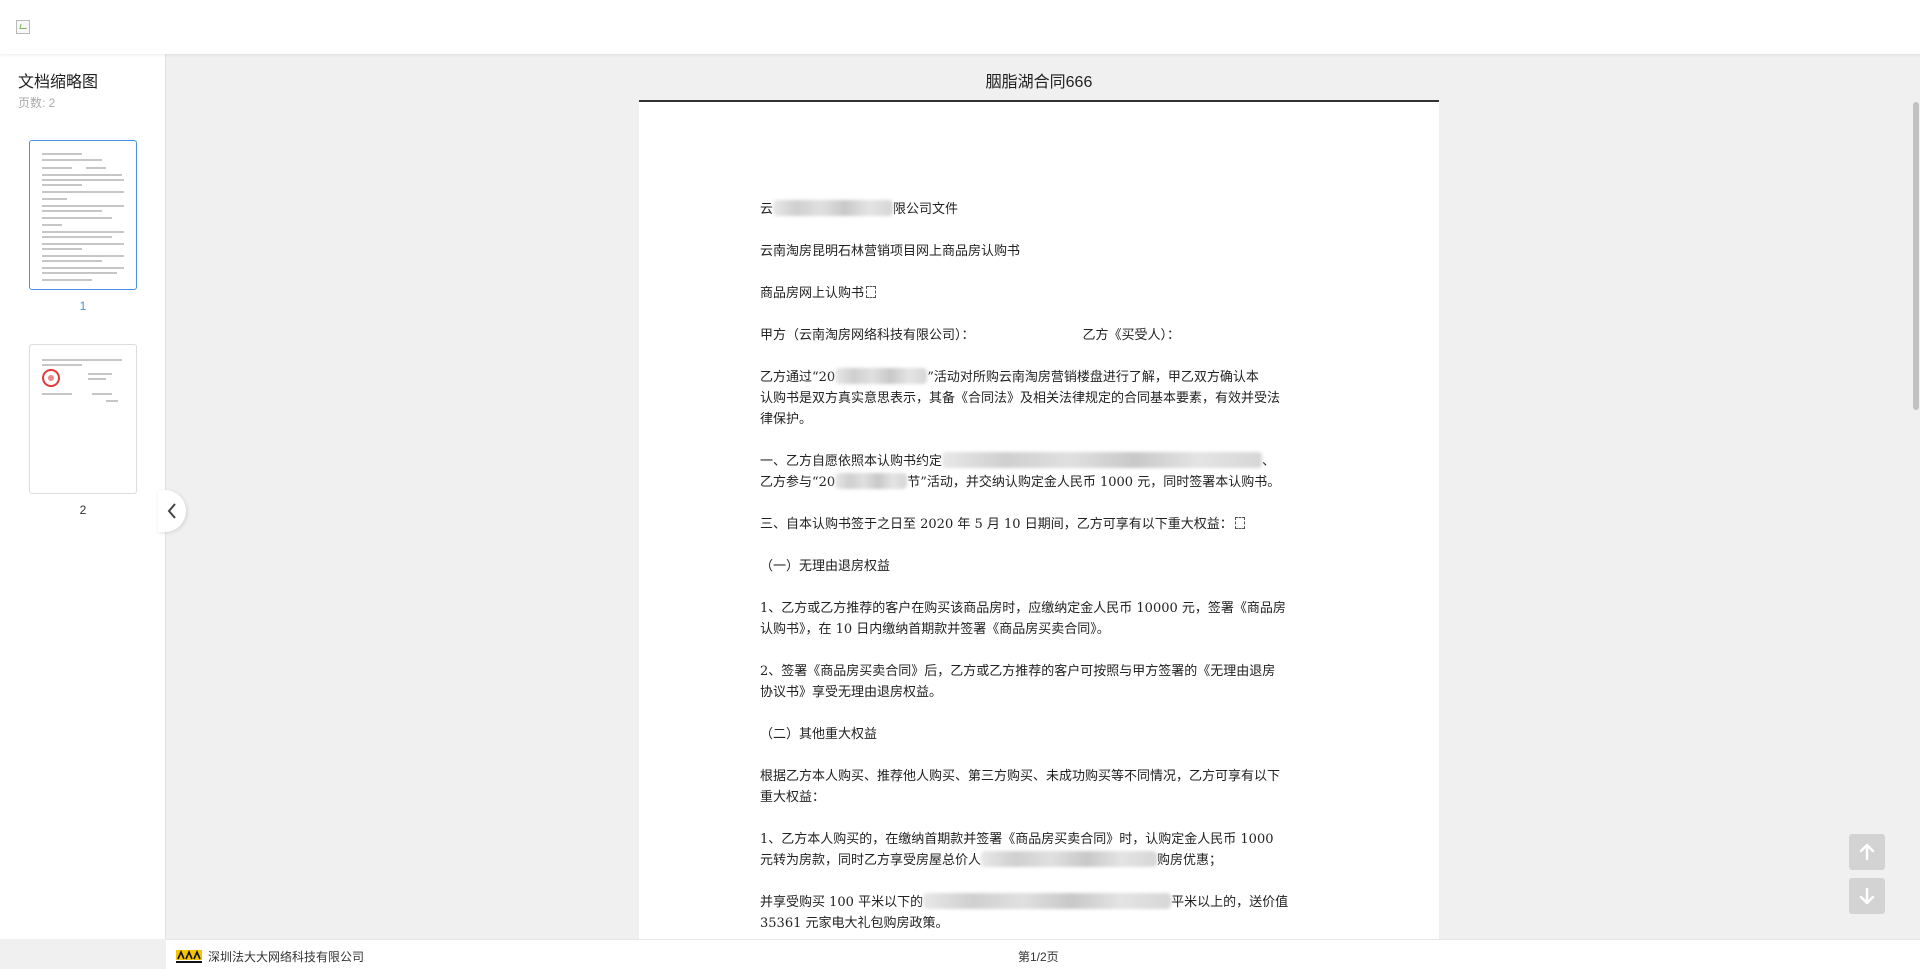  What do you see at coordinates (23, 27) in the screenshot?
I see `logo-image-icon` at bounding box center [23, 27].